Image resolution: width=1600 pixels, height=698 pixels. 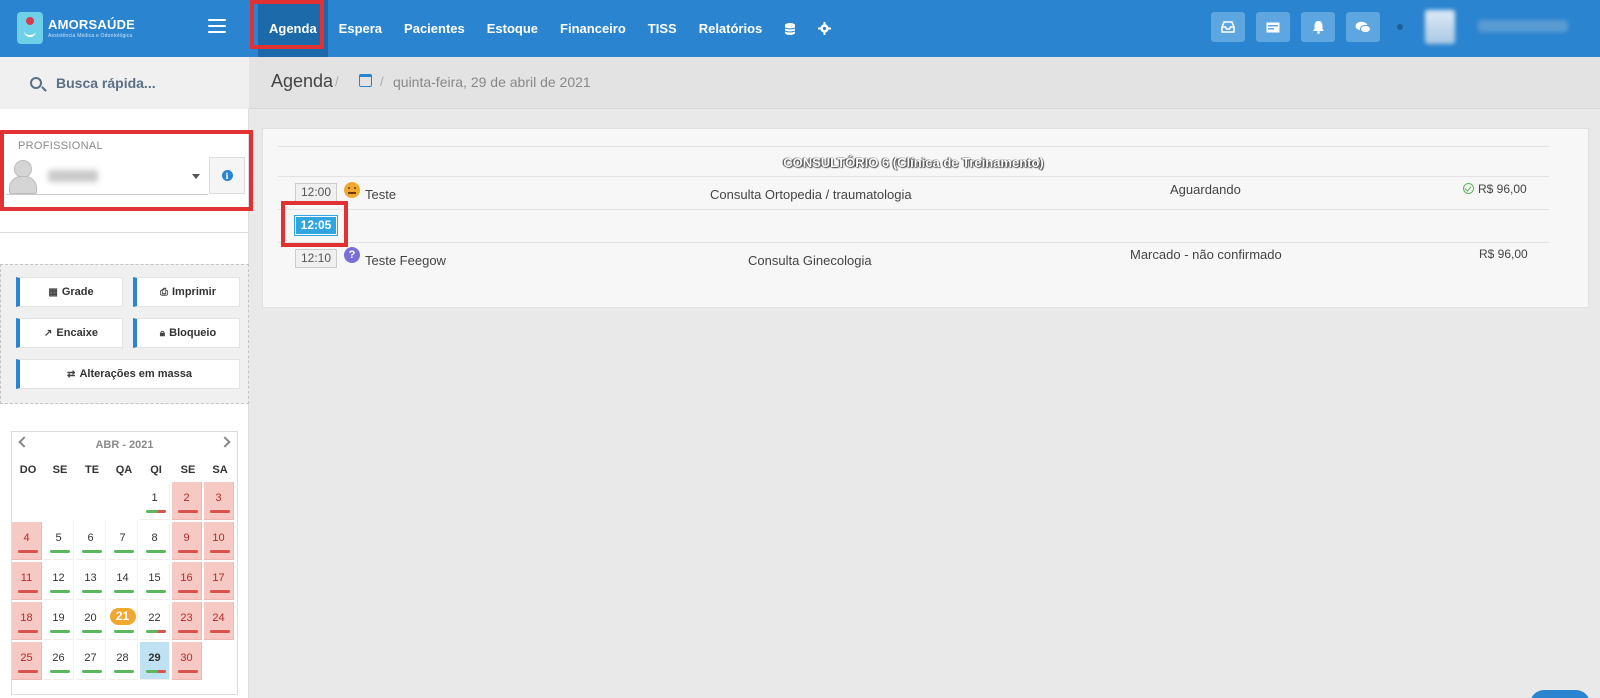 I want to click on calendar-day: 7, so click(x=123, y=541).